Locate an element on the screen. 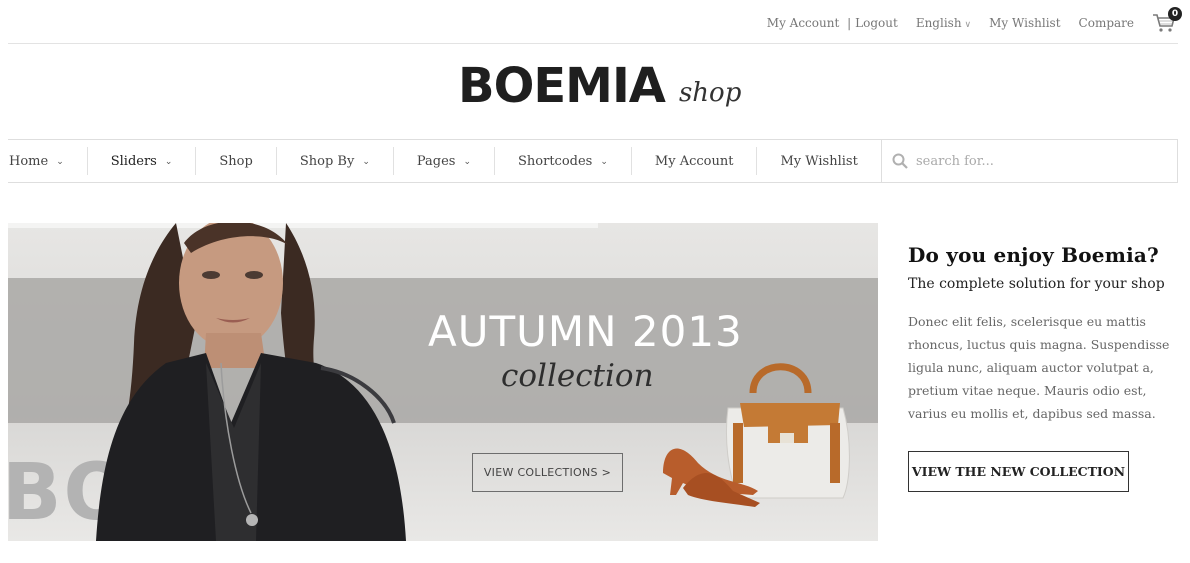 The width and height of the screenshot is (1190, 563). search-box is located at coordinates (1029, 161).